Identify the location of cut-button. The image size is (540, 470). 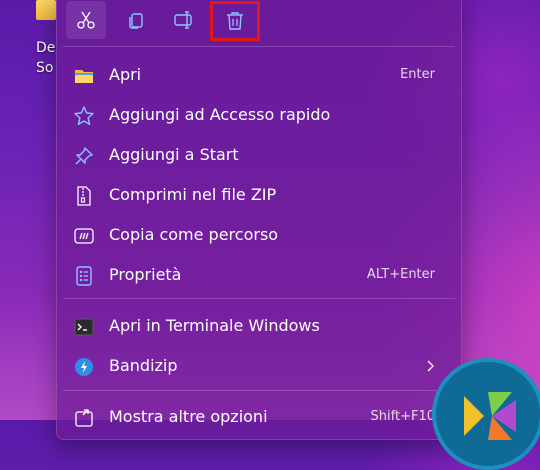
(86, 20).